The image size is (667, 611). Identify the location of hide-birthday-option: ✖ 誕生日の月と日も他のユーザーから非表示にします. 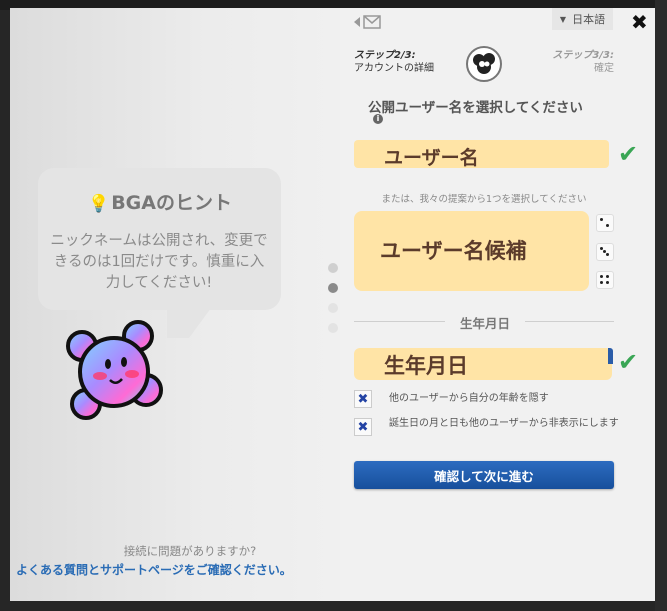
(486, 427).